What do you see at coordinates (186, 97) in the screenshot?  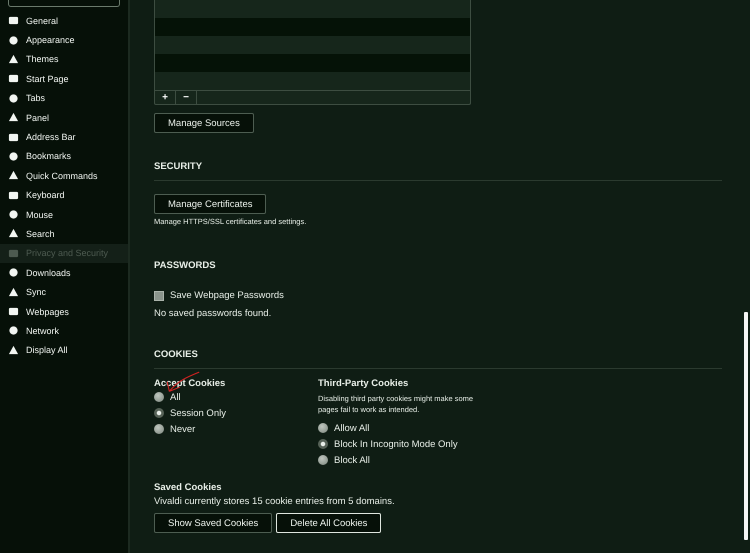 I see `remove-button: −` at bounding box center [186, 97].